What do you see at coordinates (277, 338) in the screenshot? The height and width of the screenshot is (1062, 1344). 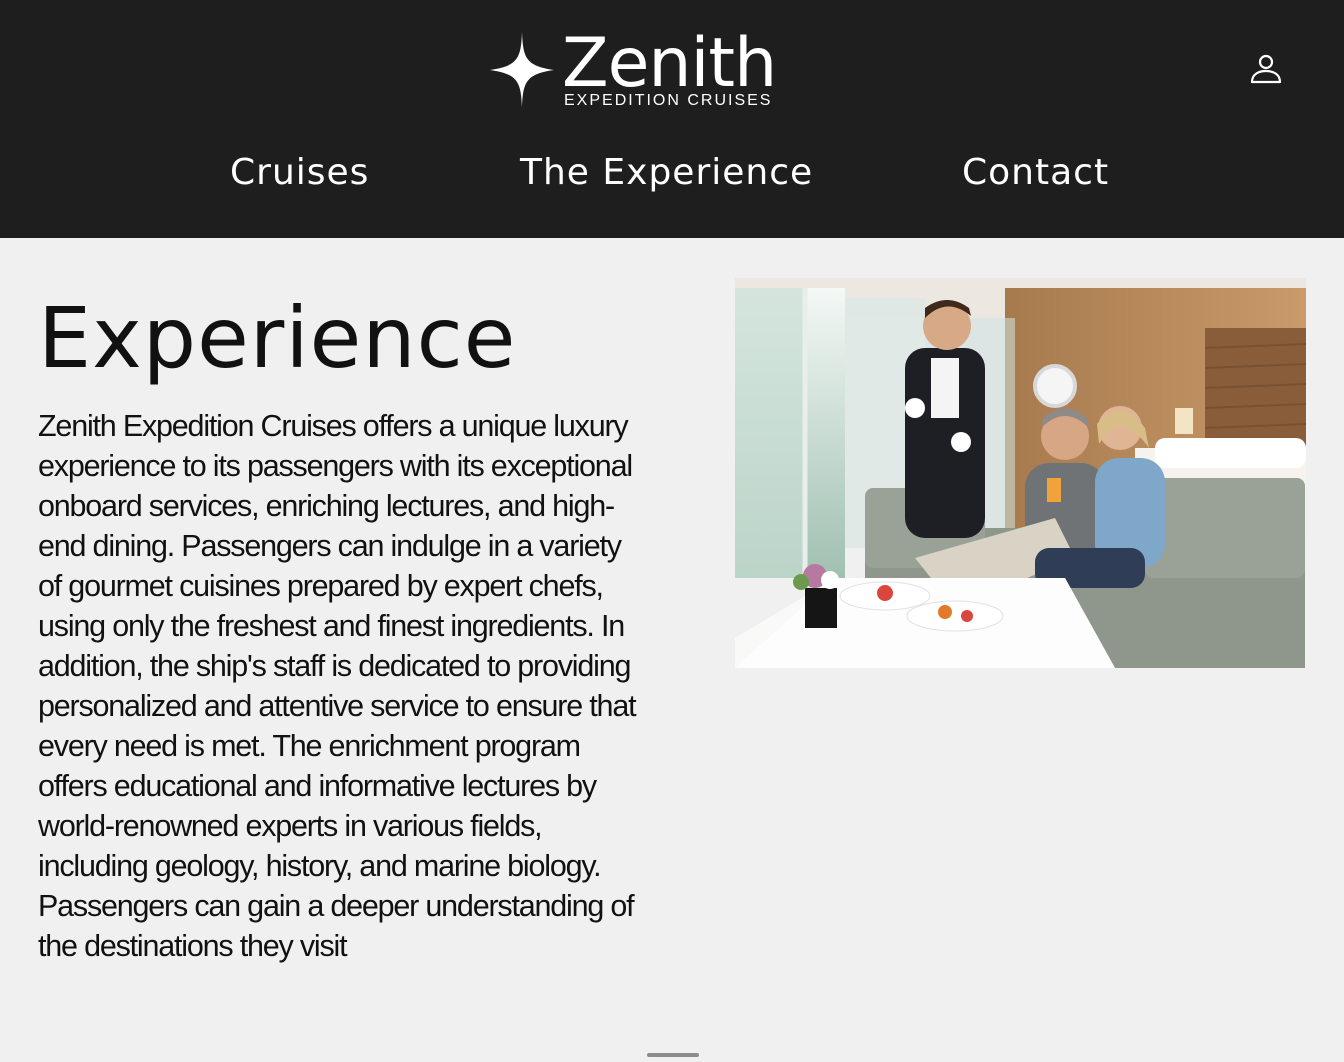 I see `page-title: Experience` at bounding box center [277, 338].